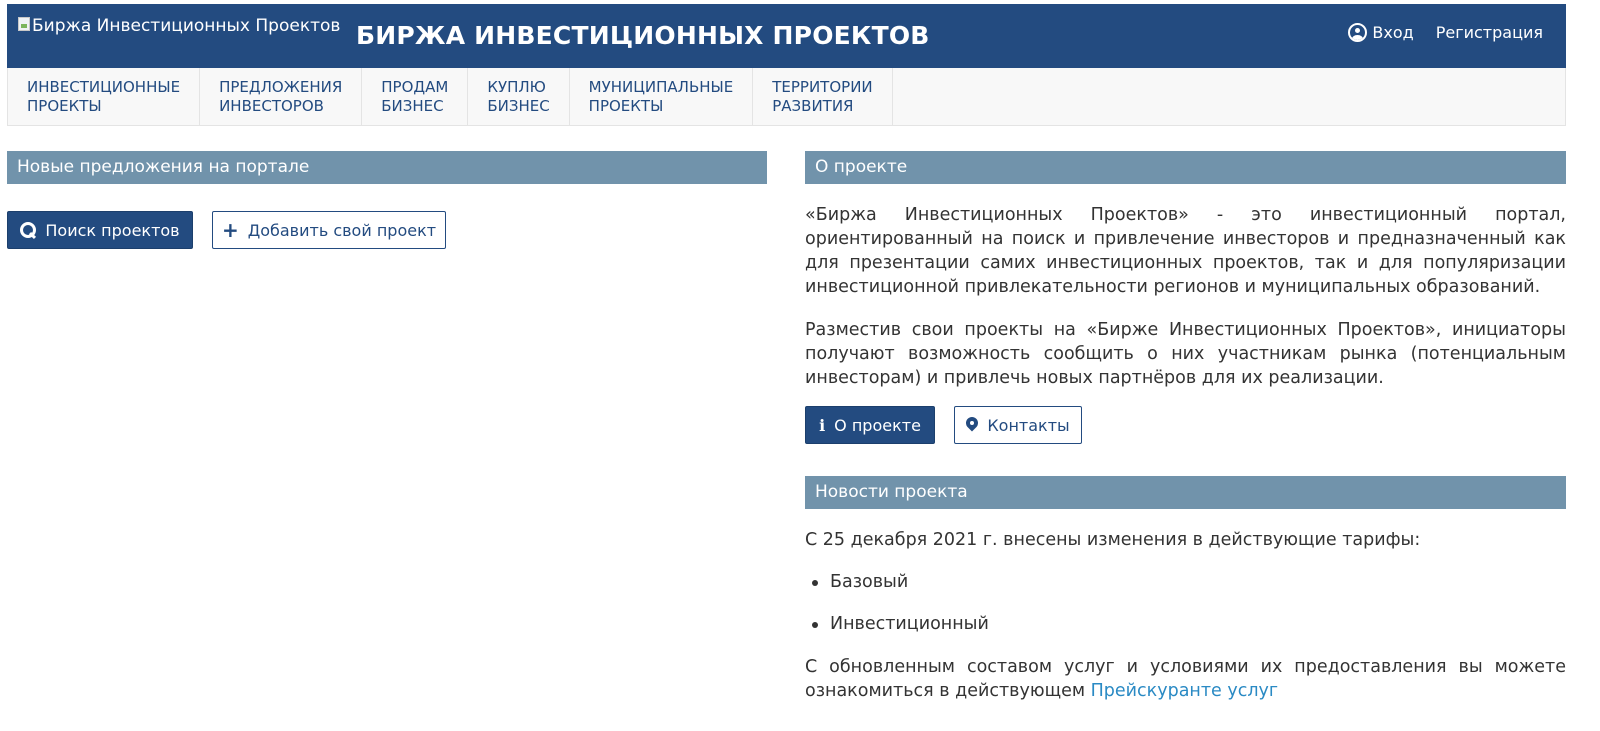  I want to click on auth-links: Вход Регистрация, so click(1445, 32).